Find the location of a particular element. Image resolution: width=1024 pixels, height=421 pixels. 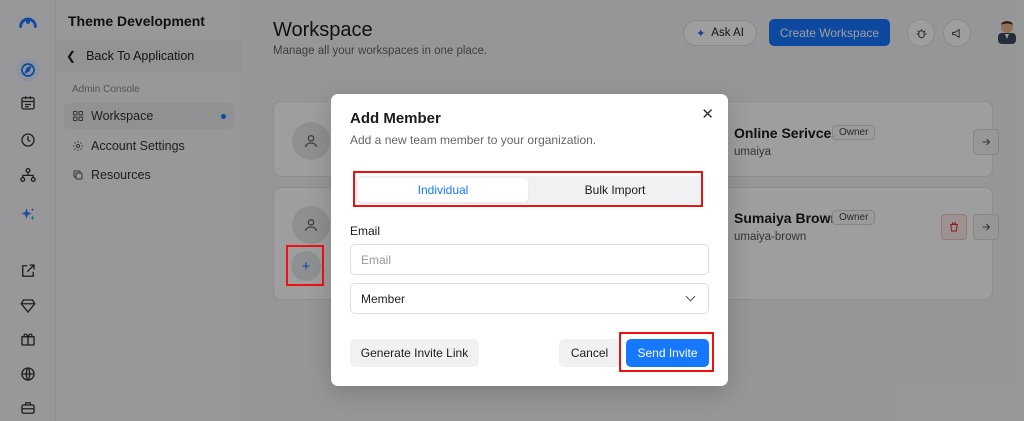

highlight-box-send-invite is located at coordinates (666, 352).